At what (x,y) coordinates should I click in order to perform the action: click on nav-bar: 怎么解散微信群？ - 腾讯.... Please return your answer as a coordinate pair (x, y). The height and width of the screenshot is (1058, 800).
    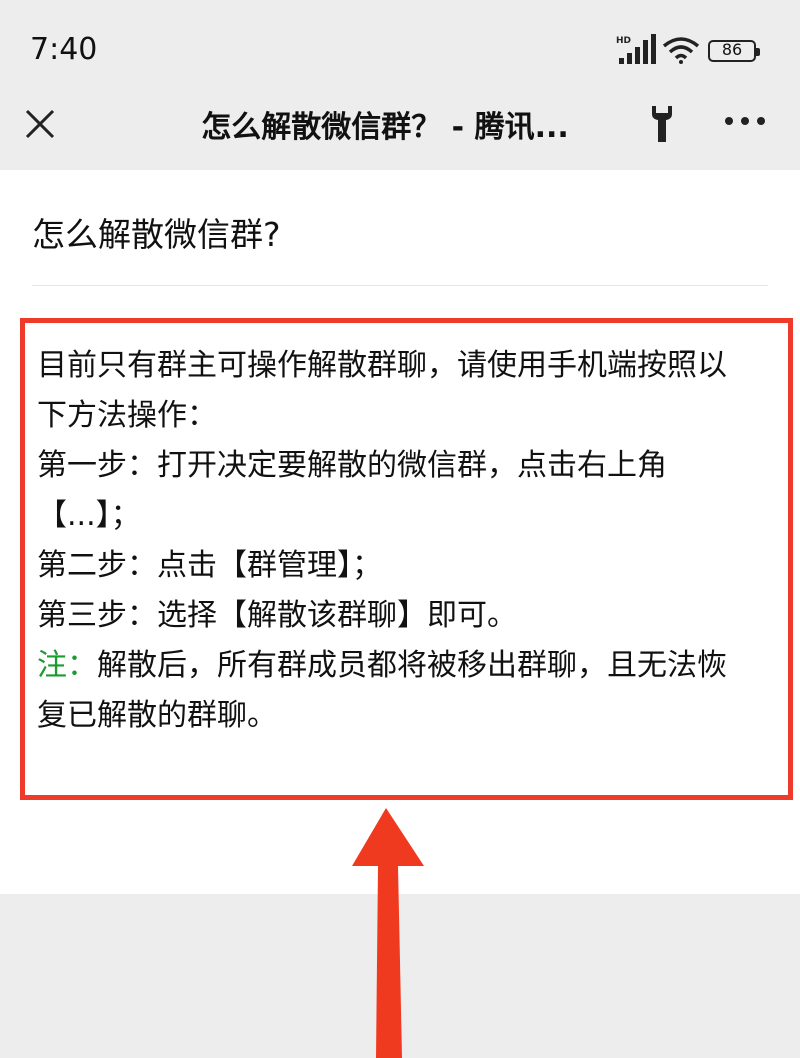
    Looking at the image, I should click on (400, 131).